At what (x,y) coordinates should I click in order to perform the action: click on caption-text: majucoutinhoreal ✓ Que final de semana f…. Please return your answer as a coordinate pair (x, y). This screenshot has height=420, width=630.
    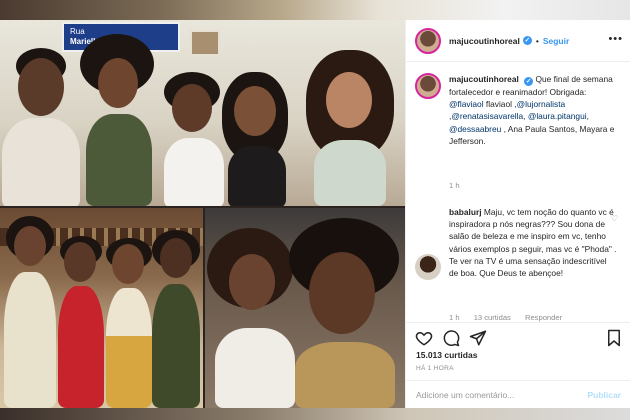
    Looking at the image, I should click on (532, 110).